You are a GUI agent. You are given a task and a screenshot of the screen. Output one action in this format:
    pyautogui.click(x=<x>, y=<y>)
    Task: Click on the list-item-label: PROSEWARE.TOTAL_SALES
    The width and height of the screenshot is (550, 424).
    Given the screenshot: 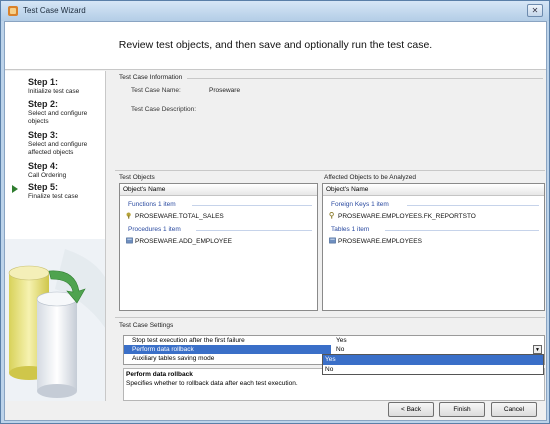 What is the action you would take?
    pyautogui.click(x=179, y=216)
    